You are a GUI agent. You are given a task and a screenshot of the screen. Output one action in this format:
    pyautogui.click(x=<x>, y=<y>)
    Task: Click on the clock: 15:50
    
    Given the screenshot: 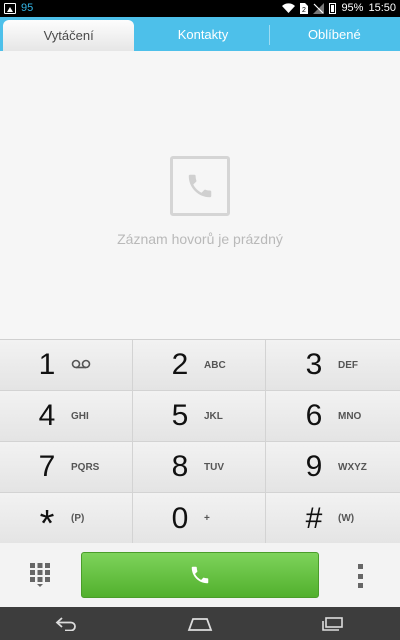 What is the action you would take?
    pyautogui.click(x=382, y=8)
    